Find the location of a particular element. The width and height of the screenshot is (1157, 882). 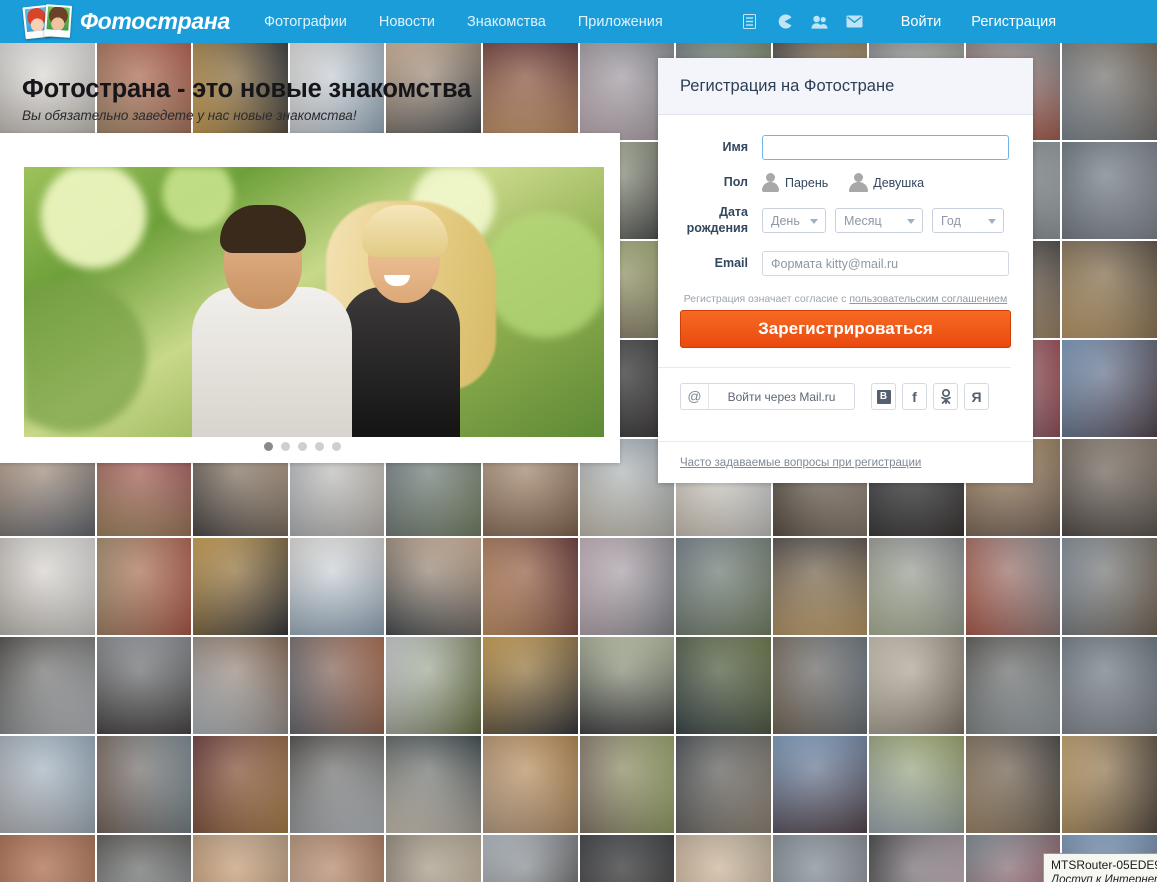

field-row-gender: Пол Парень Девушка is located at coordinates (834, 182).